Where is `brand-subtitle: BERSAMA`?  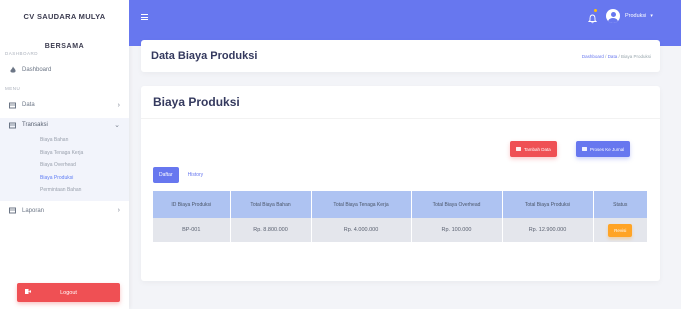
brand-subtitle: BERSAMA is located at coordinates (64, 46).